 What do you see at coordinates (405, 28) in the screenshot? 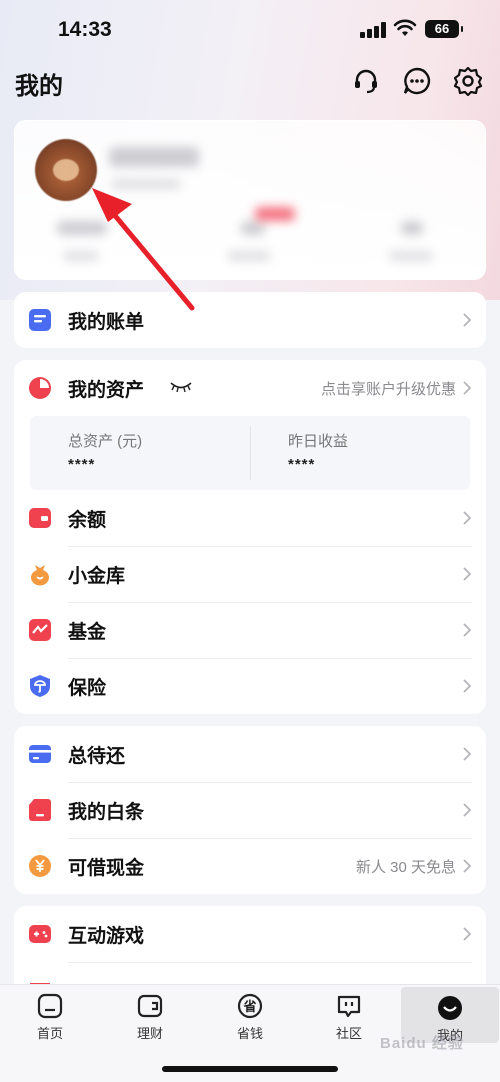
I see `wifi-icon` at bounding box center [405, 28].